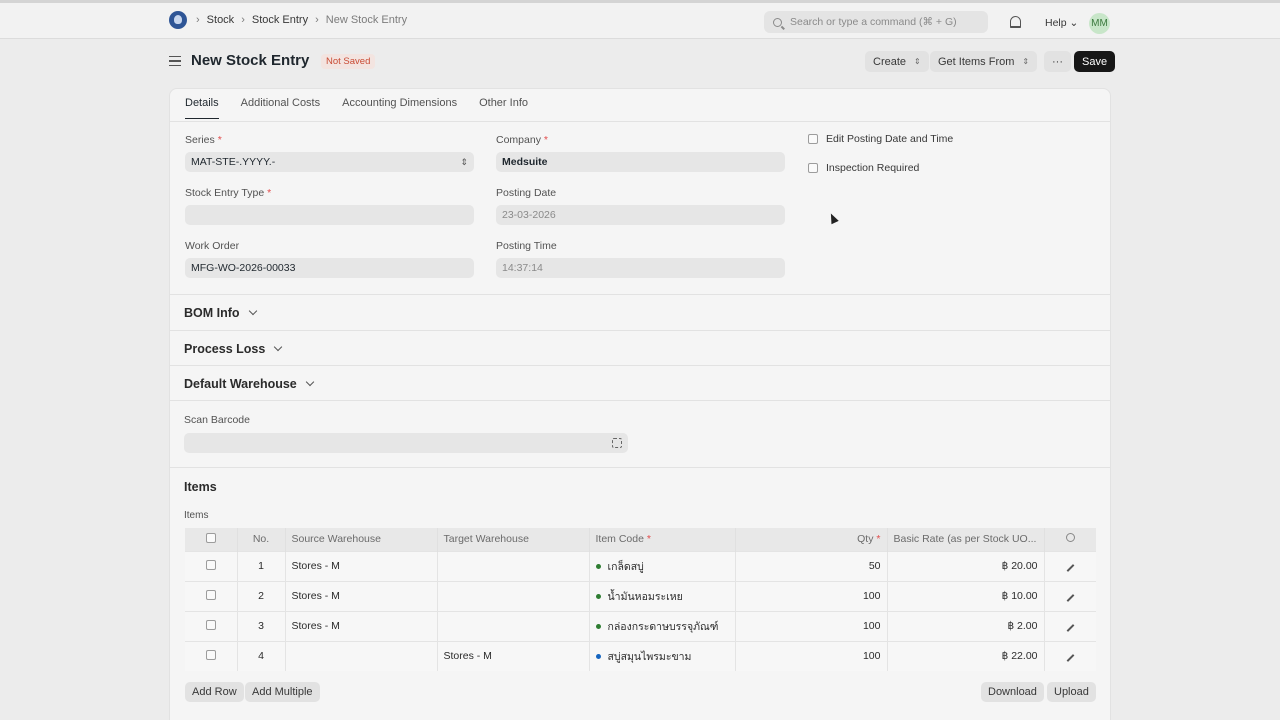 The image size is (1280, 720). What do you see at coordinates (1015, 22) in the screenshot?
I see `notification-bell-icon` at bounding box center [1015, 22].